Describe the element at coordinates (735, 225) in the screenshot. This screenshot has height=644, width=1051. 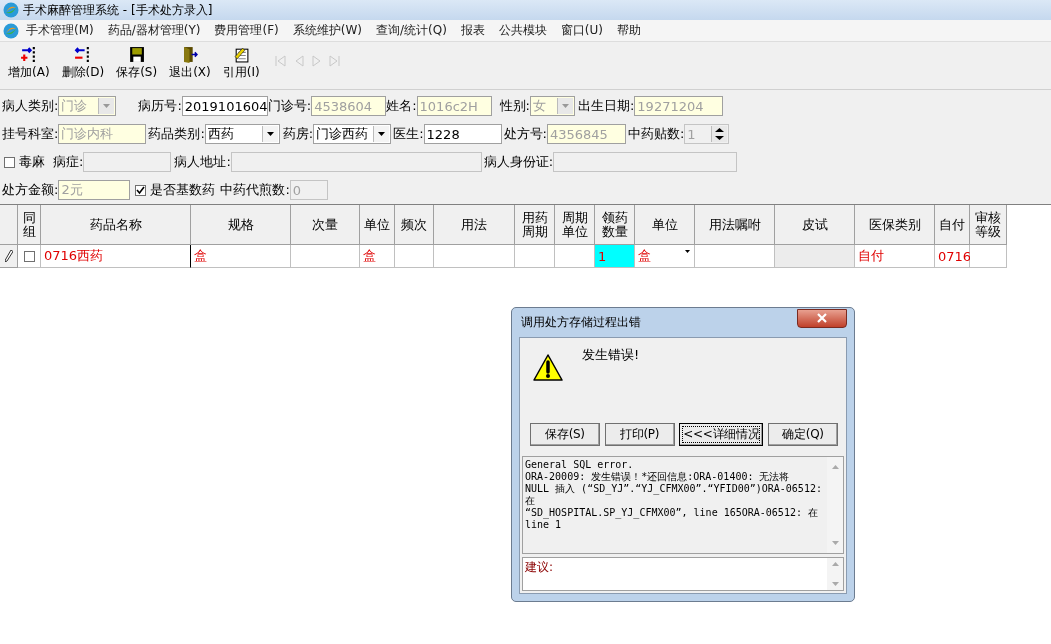
I see `column-header: 用法嘱咐` at that location.